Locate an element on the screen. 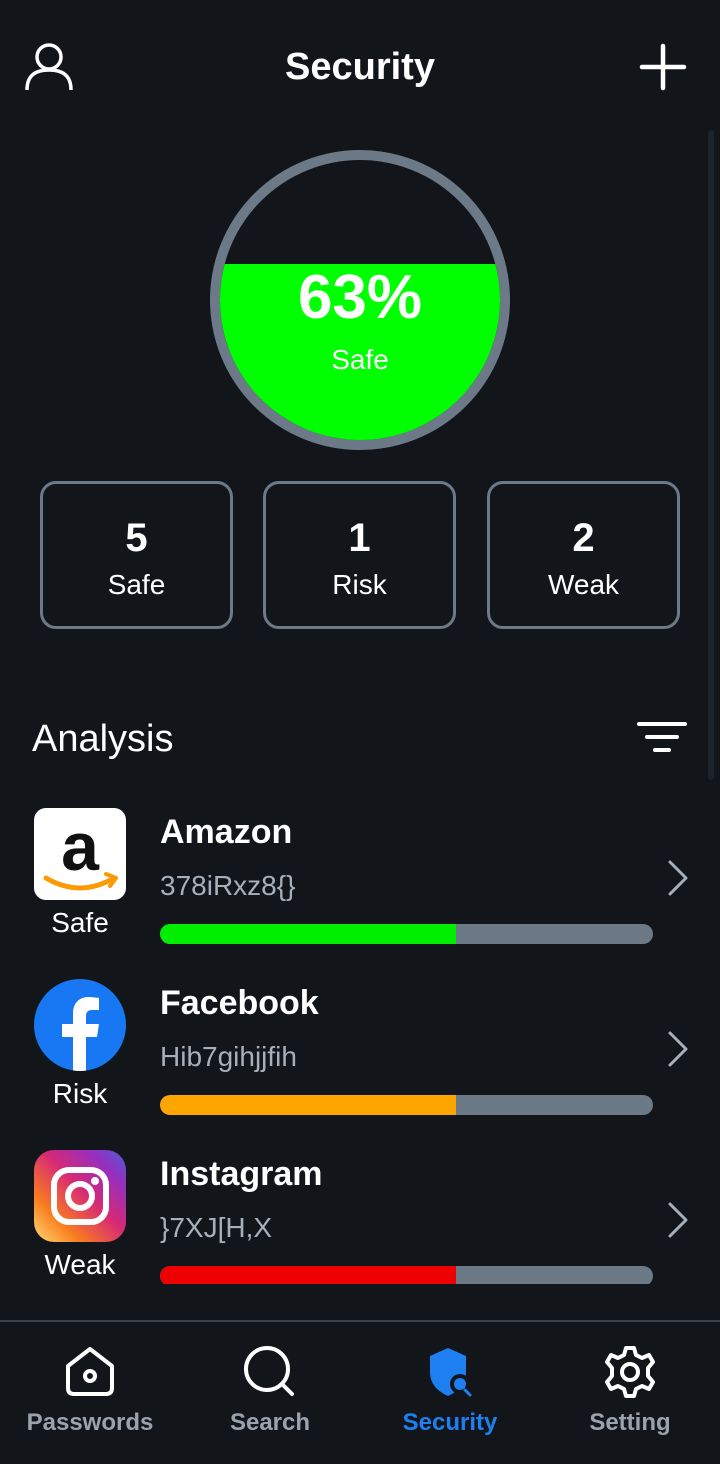  gauge-label: Safe is located at coordinates (360, 359).